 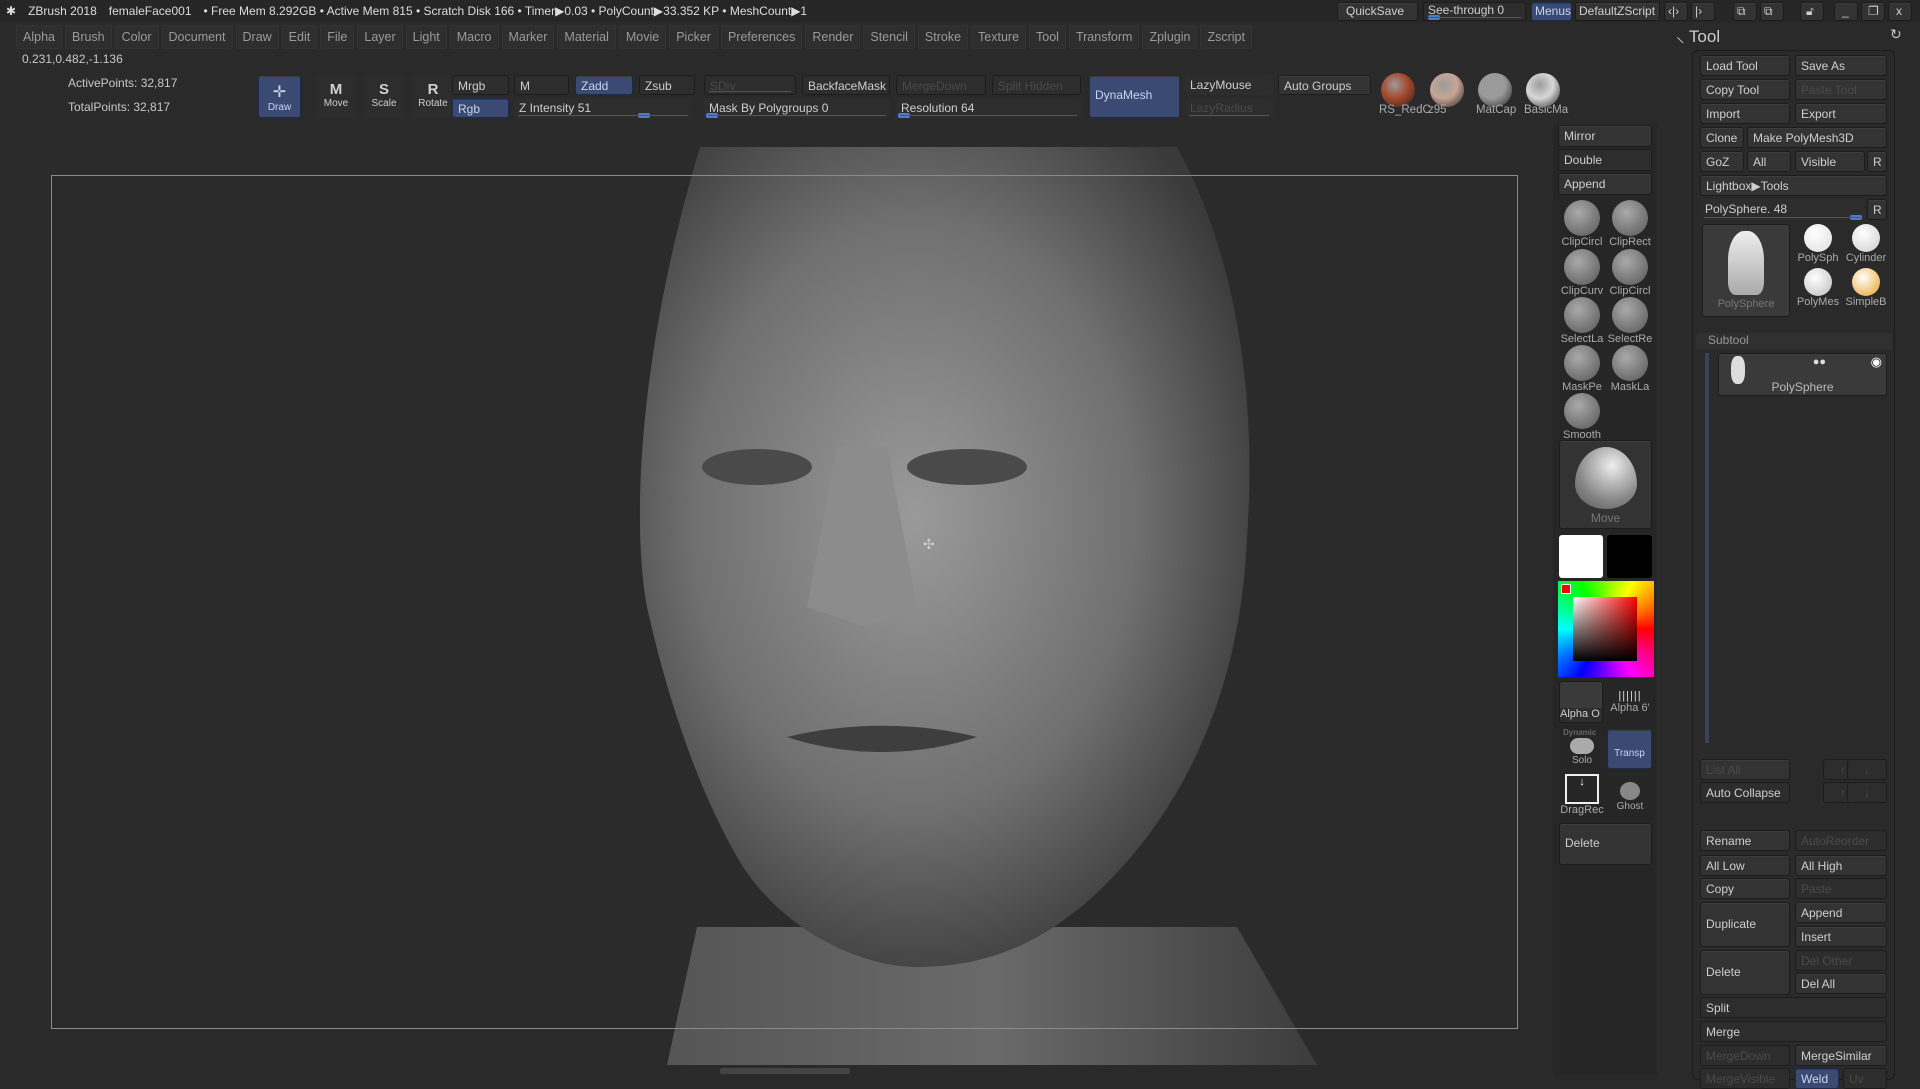 What do you see at coordinates (889, 37) in the screenshot?
I see `menu-stencil: Stencil` at bounding box center [889, 37].